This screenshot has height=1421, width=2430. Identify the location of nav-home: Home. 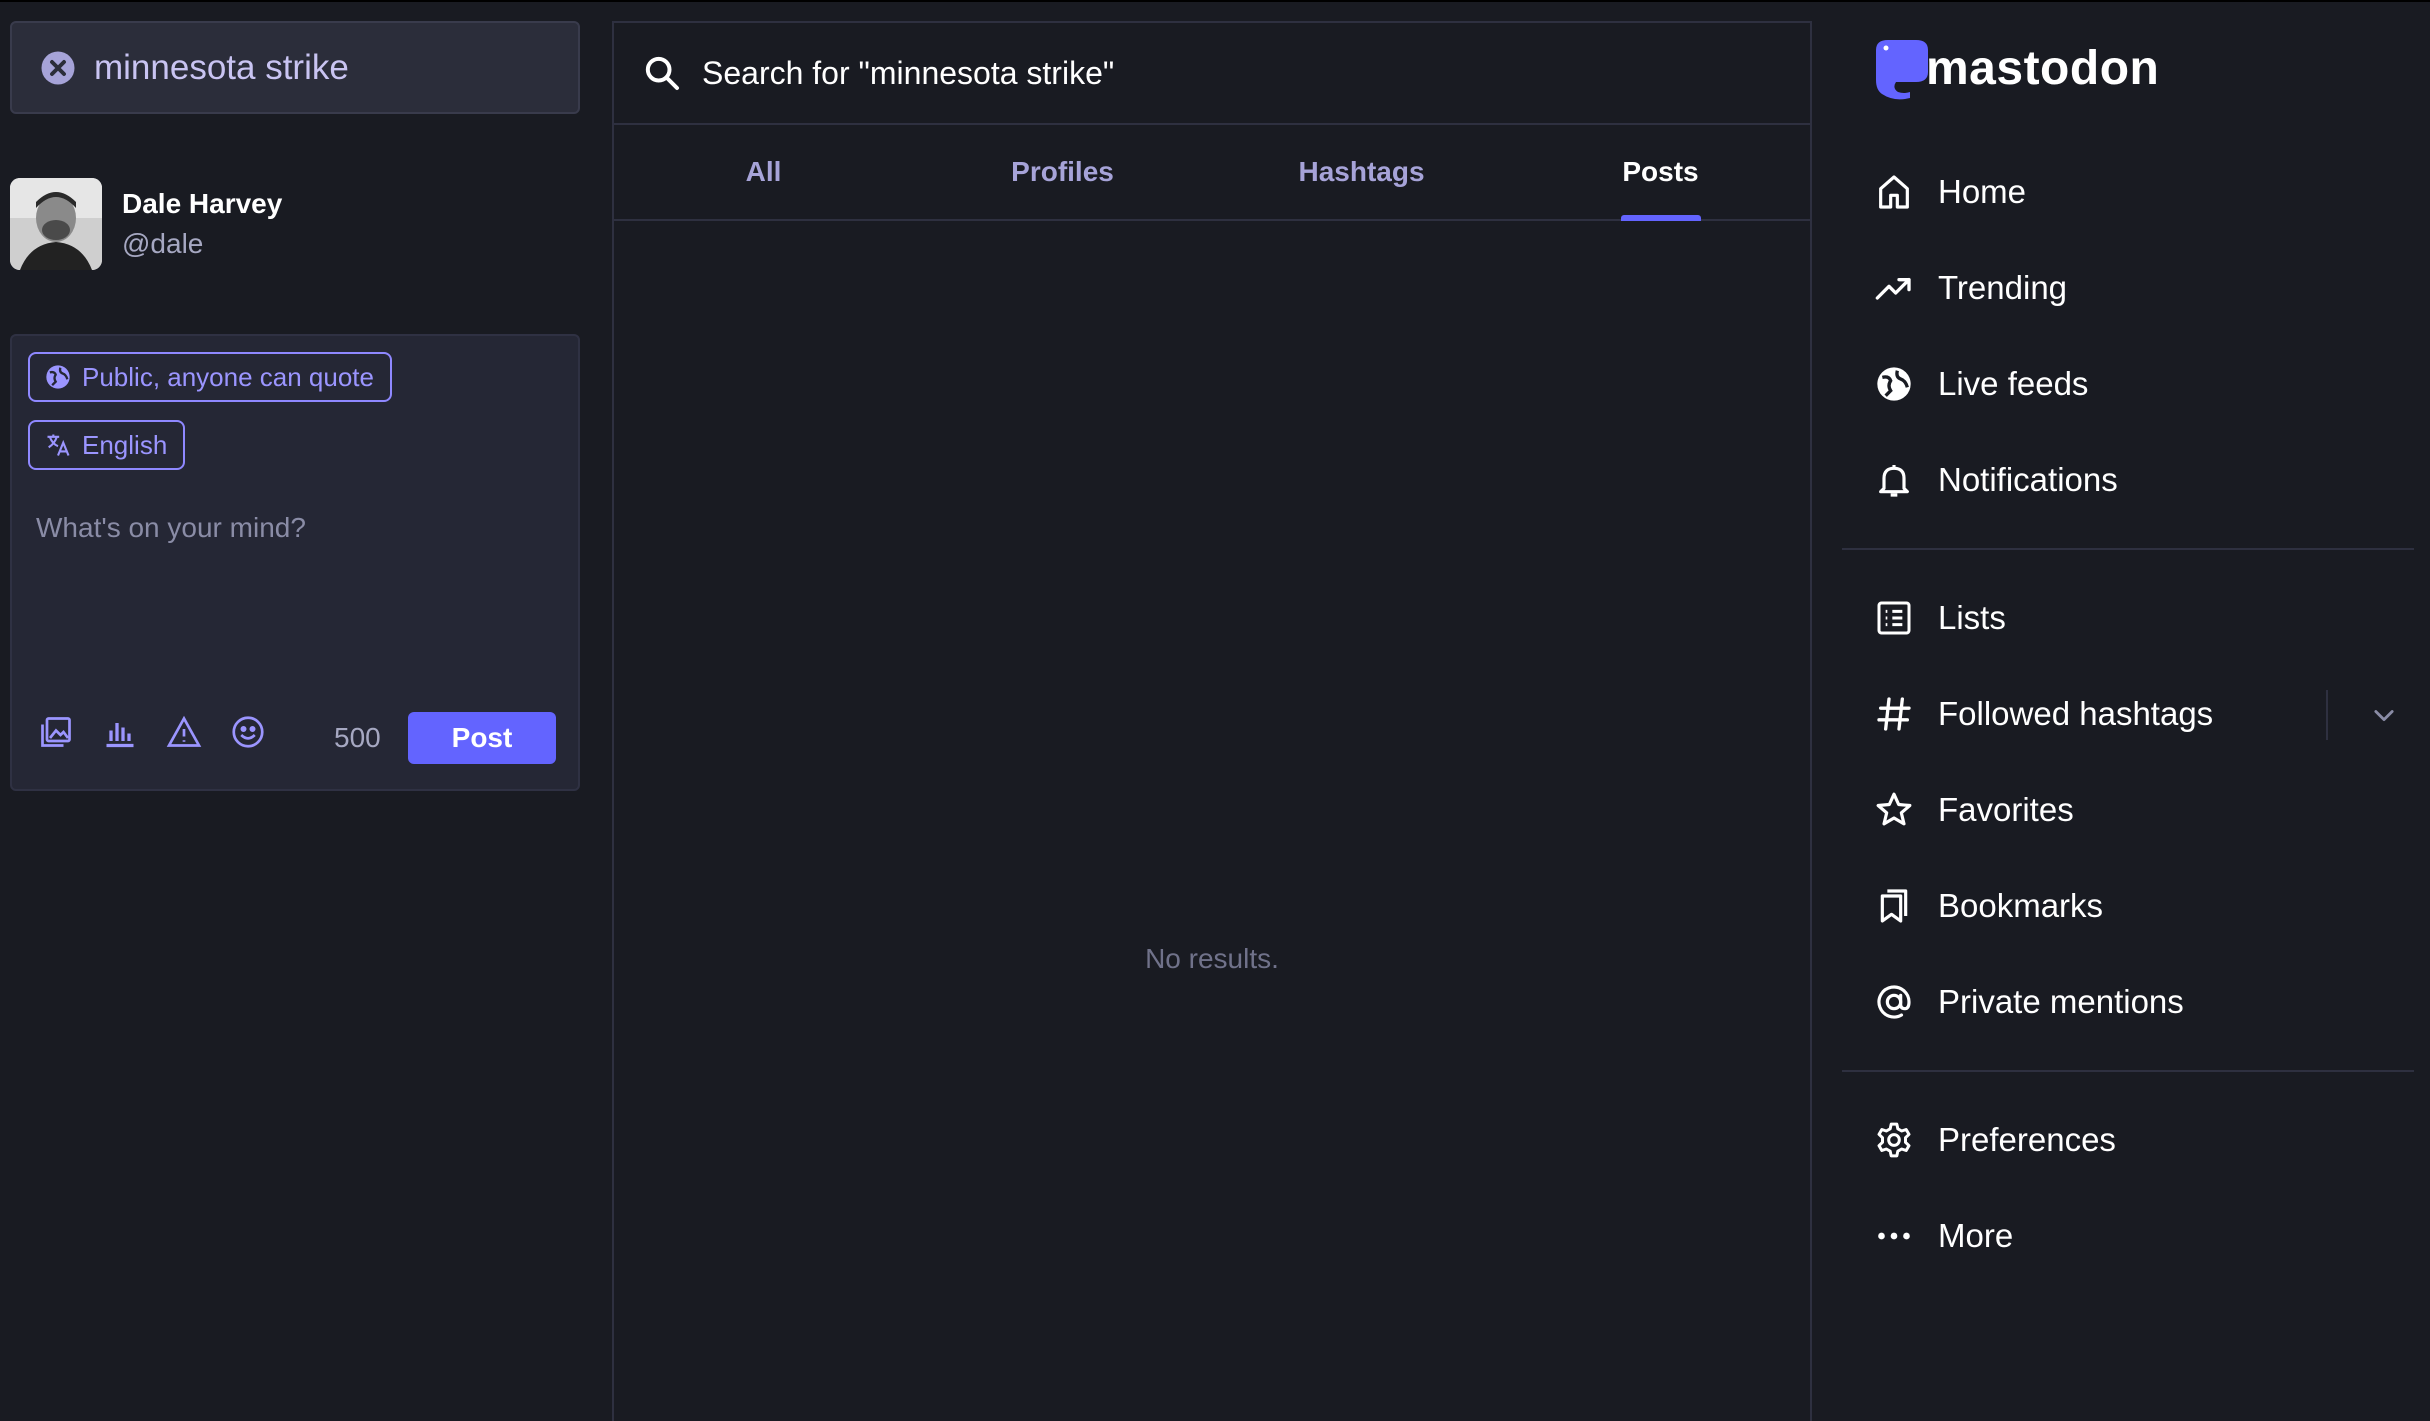
(2134, 192).